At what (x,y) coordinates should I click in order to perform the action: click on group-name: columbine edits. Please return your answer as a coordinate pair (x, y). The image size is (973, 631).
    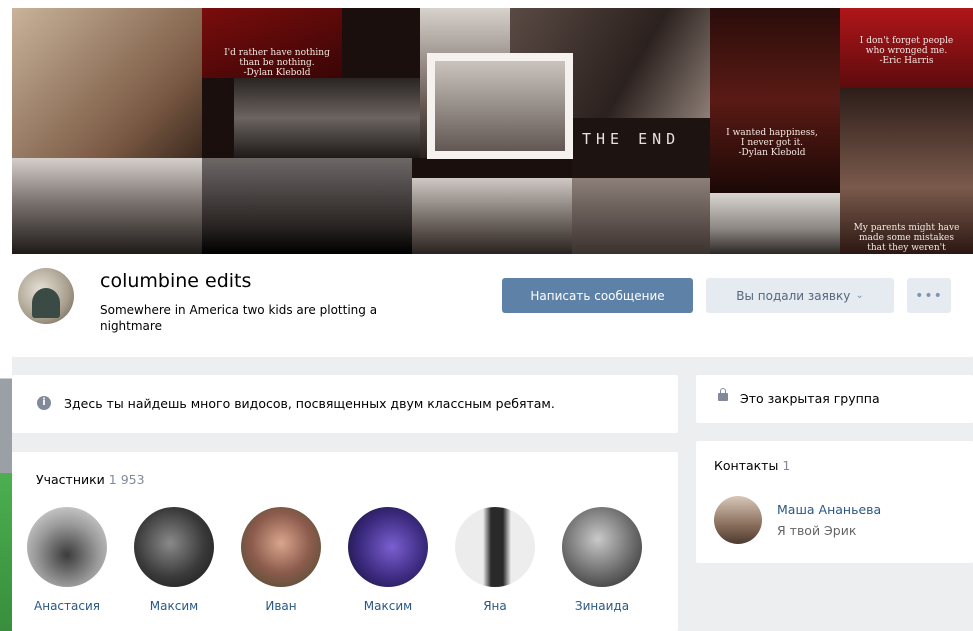
    Looking at the image, I should click on (176, 281).